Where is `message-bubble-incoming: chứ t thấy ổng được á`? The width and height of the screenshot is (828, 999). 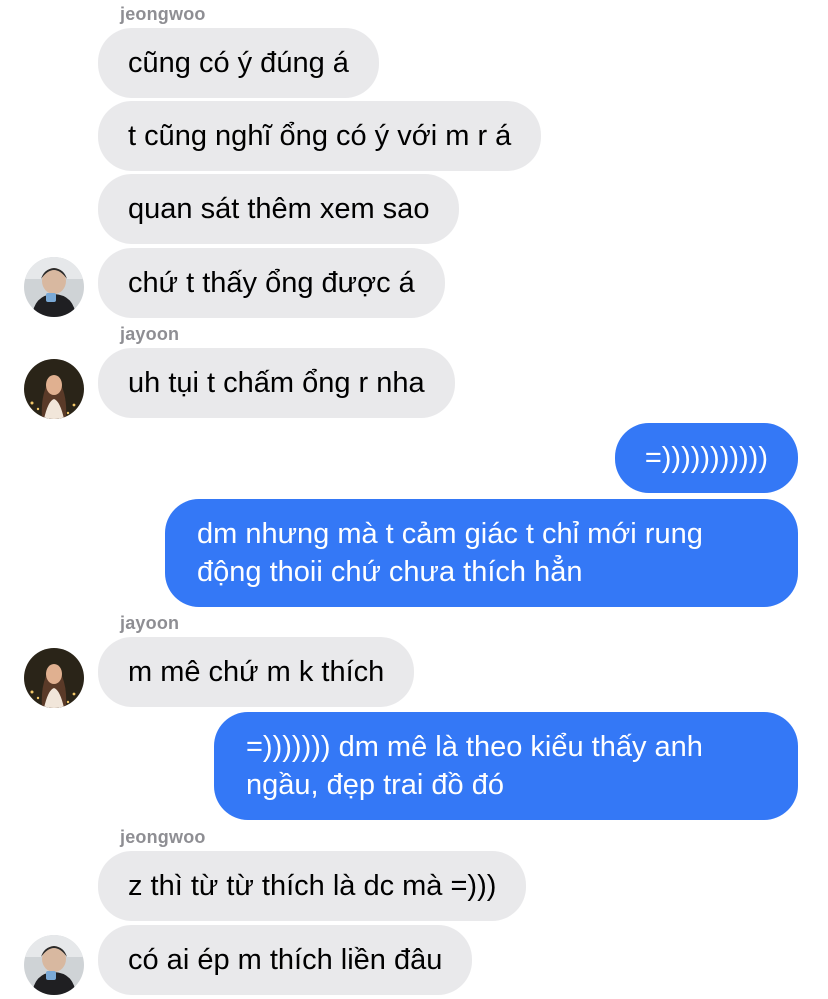
message-bubble-incoming: chứ t thấy ổng được á is located at coordinates (271, 283).